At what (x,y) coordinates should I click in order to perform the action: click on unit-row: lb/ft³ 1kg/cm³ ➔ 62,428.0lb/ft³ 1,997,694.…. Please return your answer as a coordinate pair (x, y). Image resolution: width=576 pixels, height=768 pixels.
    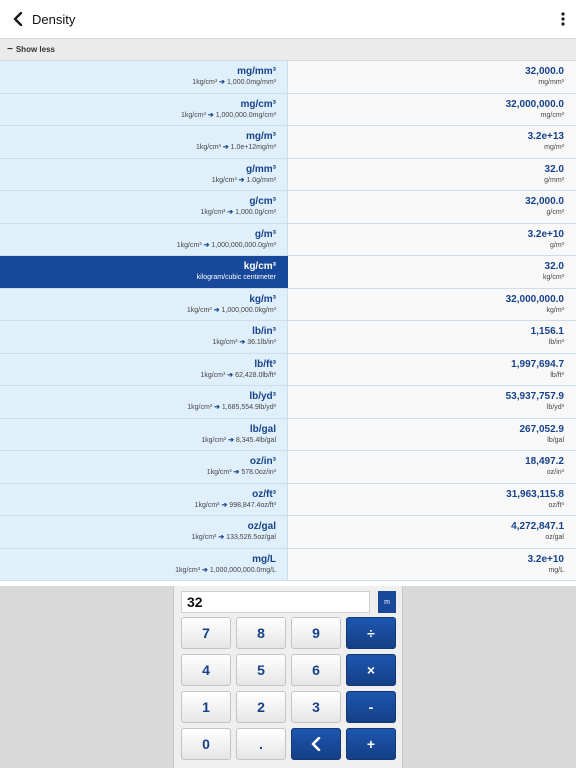
    Looking at the image, I should click on (288, 369).